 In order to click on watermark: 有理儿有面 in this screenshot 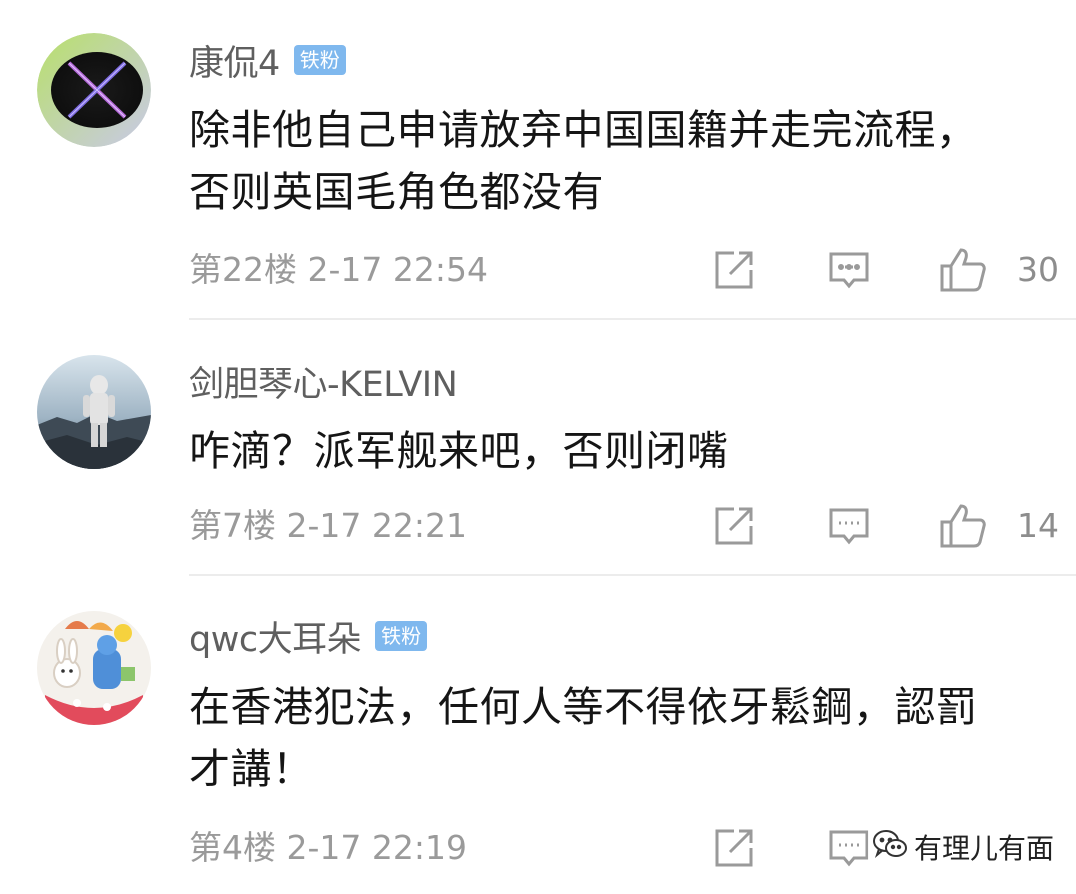, I will do `click(963, 847)`.